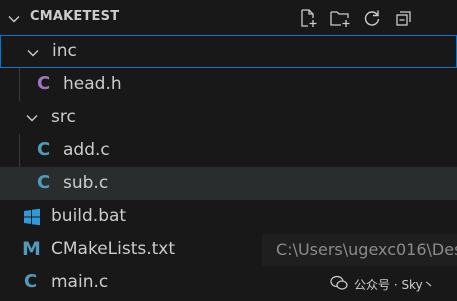 The height and width of the screenshot is (301, 457). I want to click on folder-label-src: src, so click(63, 117).